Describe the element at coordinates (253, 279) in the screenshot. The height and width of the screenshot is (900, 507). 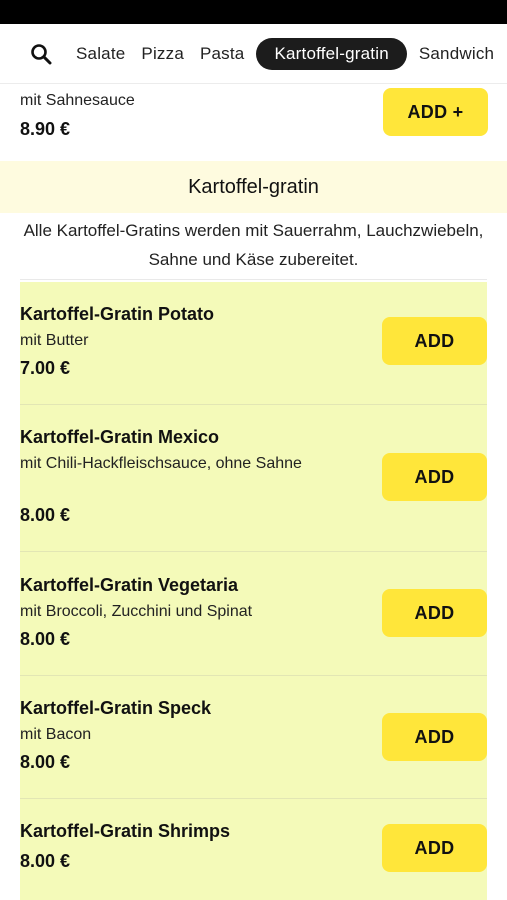
I see `divider` at that location.